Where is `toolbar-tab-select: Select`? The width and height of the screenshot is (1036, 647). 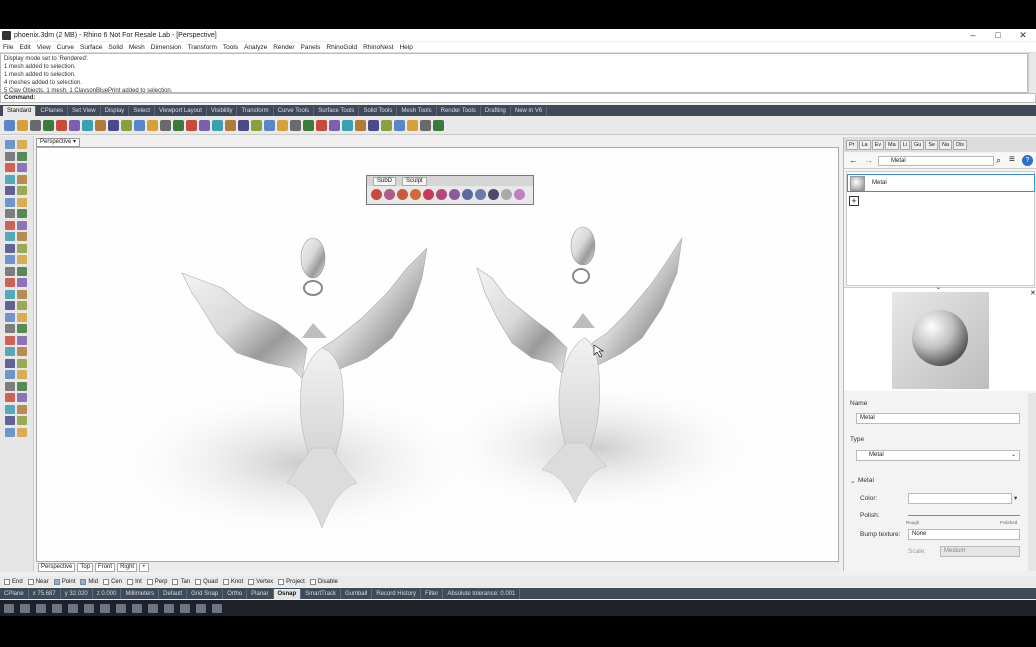 toolbar-tab-select: Select is located at coordinates (142, 110).